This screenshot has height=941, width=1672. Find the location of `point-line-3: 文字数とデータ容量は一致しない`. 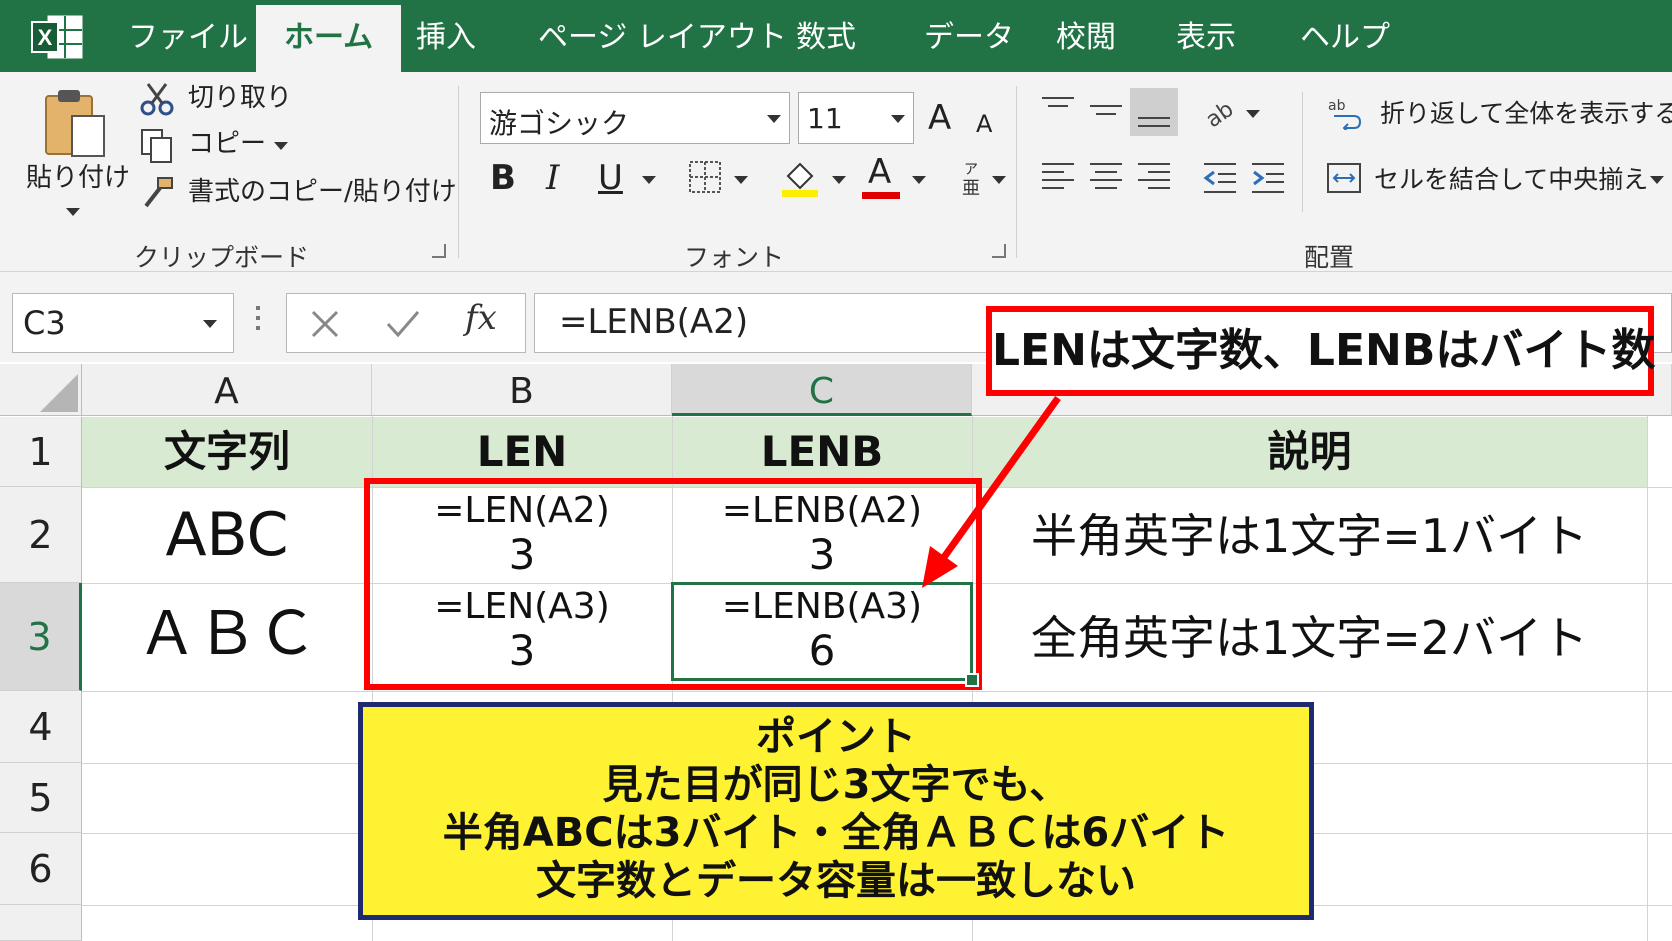

point-line-3: 文字数とデータ容量は一致しない is located at coordinates (836, 881).